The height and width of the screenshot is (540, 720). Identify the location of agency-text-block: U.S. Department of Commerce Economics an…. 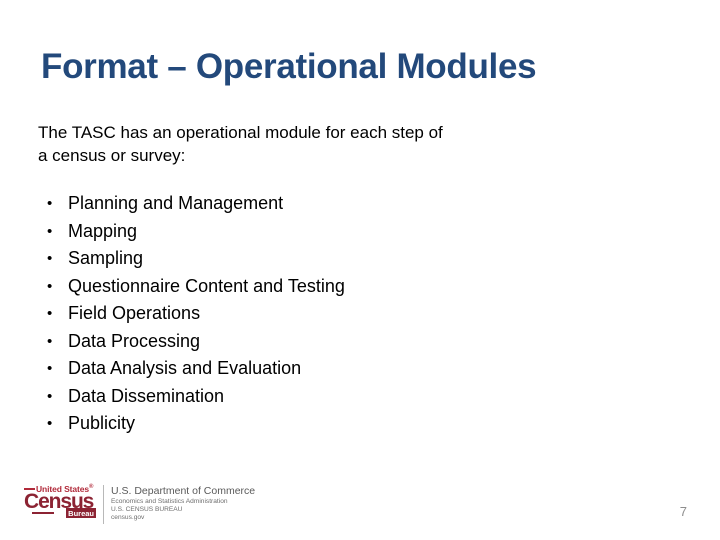
(183, 503).